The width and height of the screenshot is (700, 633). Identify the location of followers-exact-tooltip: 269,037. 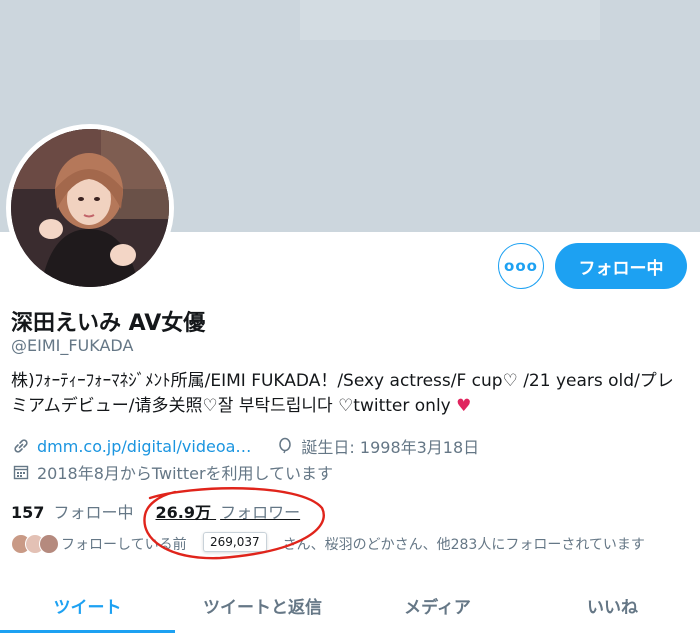
(235, 542).